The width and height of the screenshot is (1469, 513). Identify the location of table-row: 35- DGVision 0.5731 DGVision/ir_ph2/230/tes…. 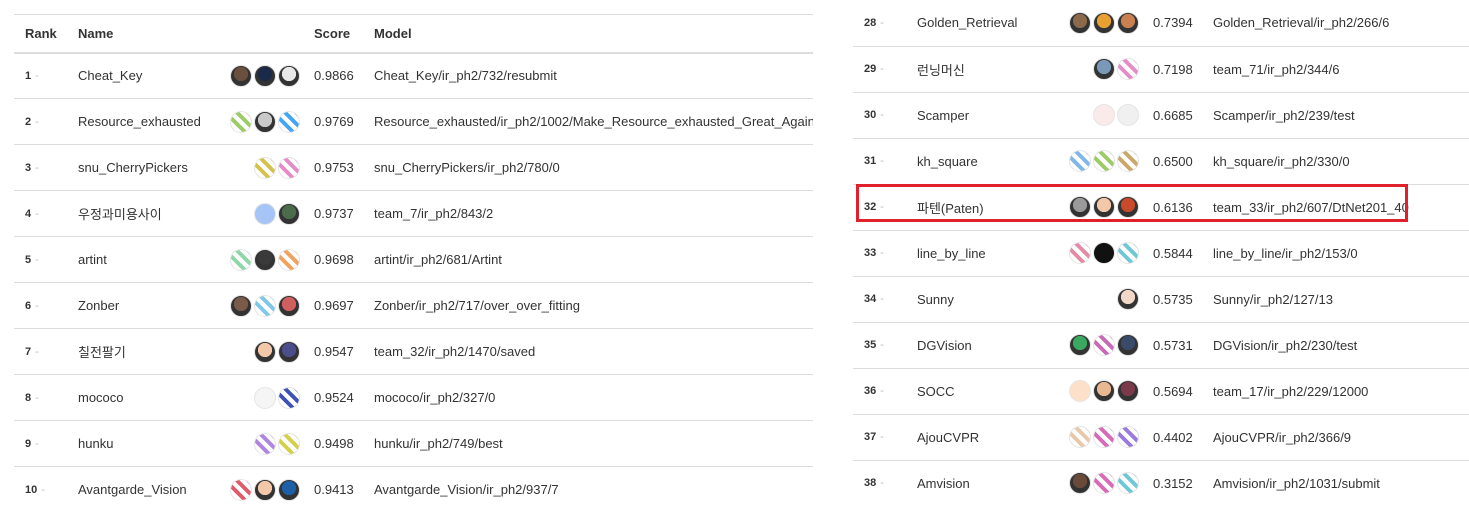
(1161, 345).